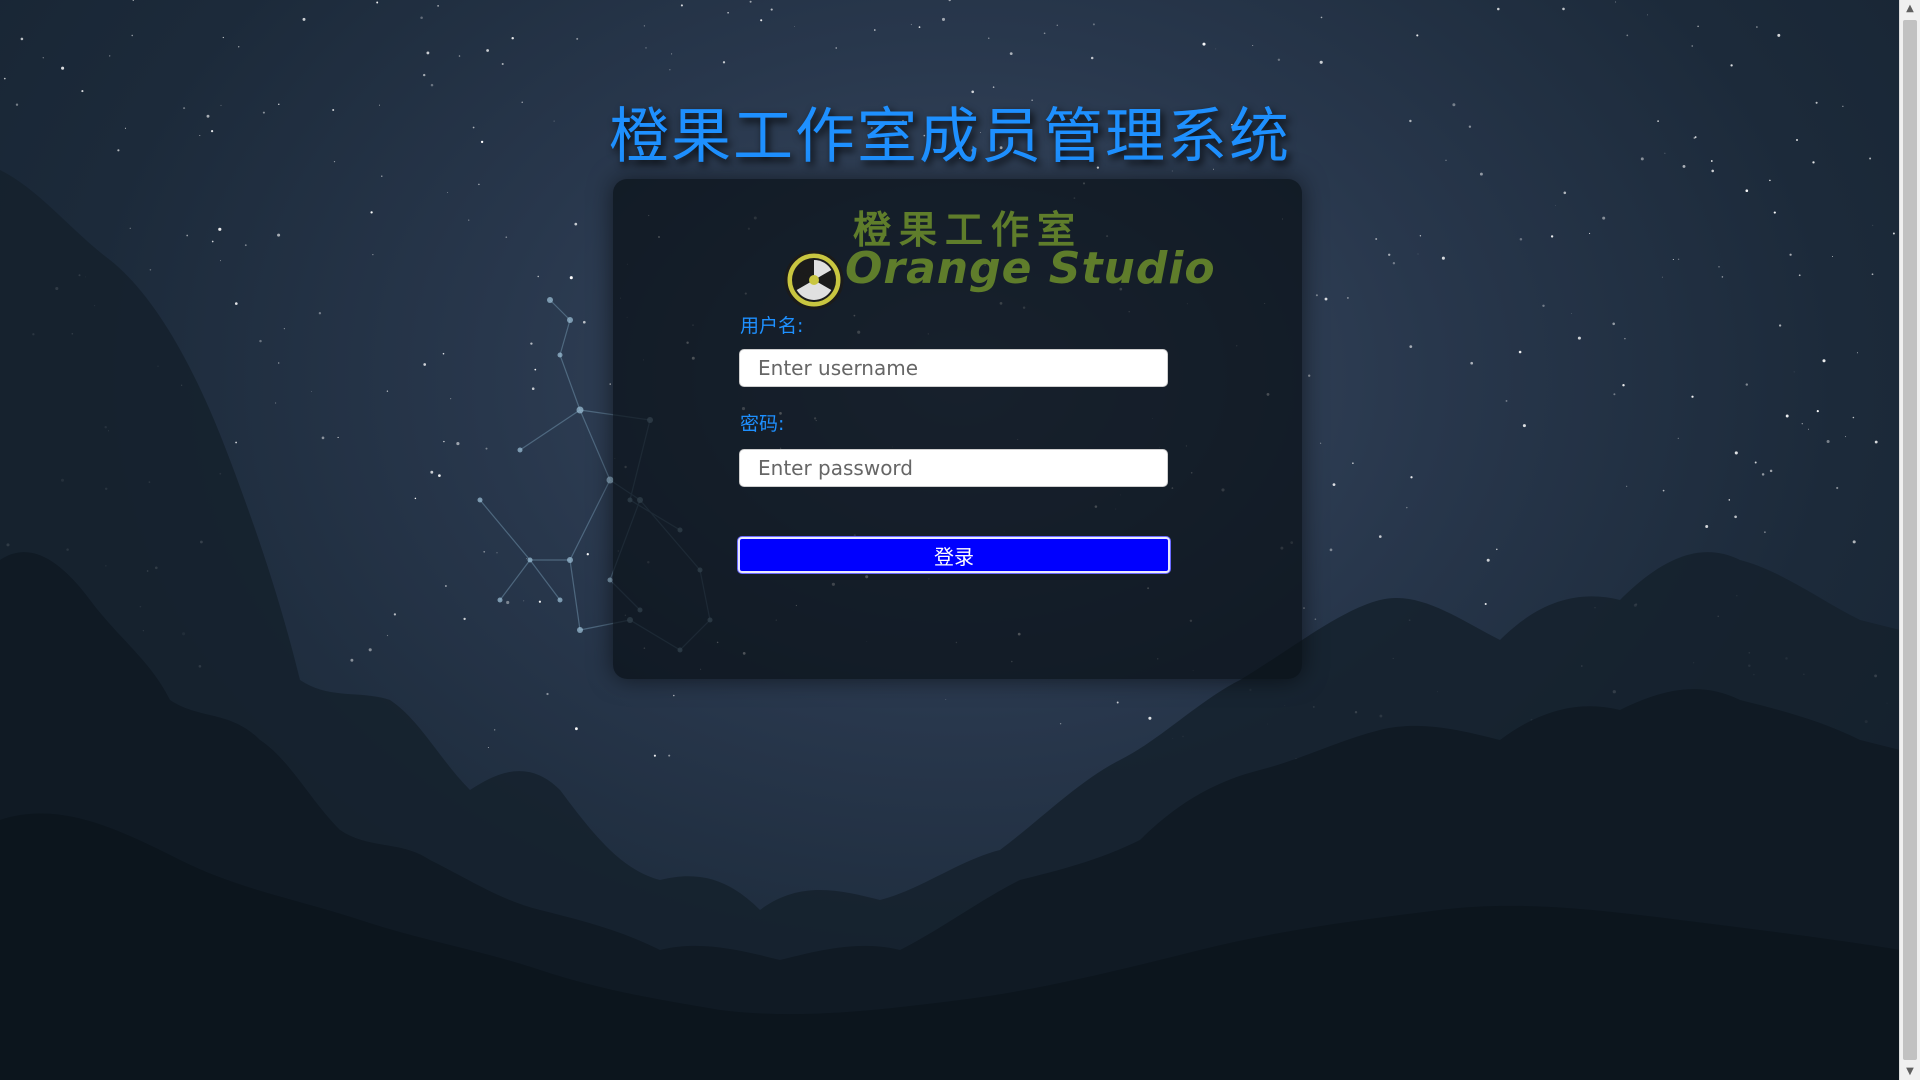 The width and height of the screenshot is (1920, 1080). What do you see at coordinates (1910, 1071) in the screenshot?
I see `scroll-down-arrow-icon: ▼` at bounding box center [1910, 1071].